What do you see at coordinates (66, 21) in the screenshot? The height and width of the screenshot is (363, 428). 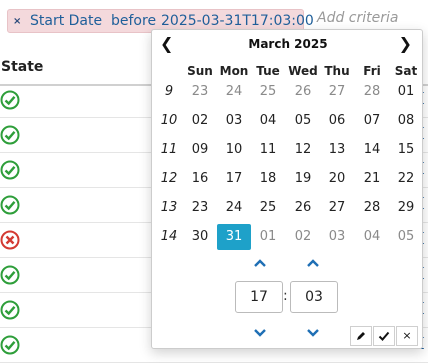 I see `filter-field: Start Date` at bounding box center [66, 21].